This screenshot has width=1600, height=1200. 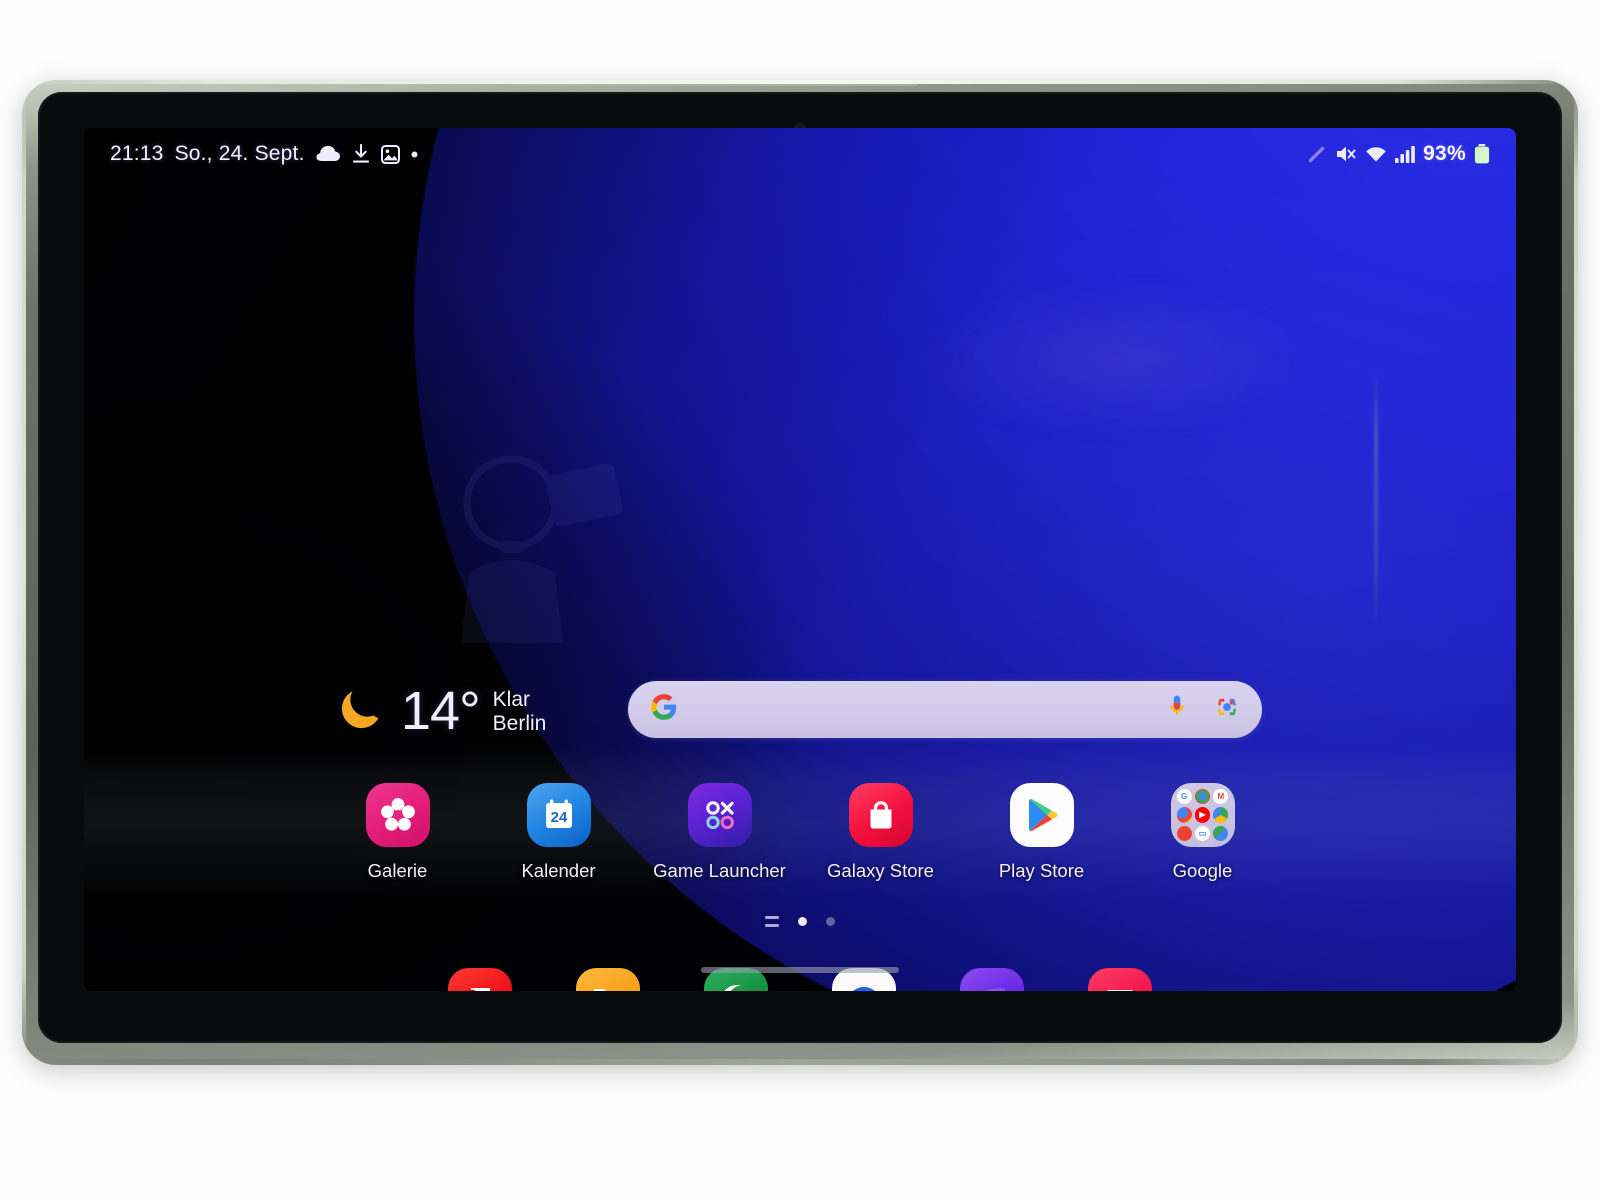 What do you see at coordinates (361, 154) in the screenshot?
I see `download-icon` at bounding box center [361, 154].